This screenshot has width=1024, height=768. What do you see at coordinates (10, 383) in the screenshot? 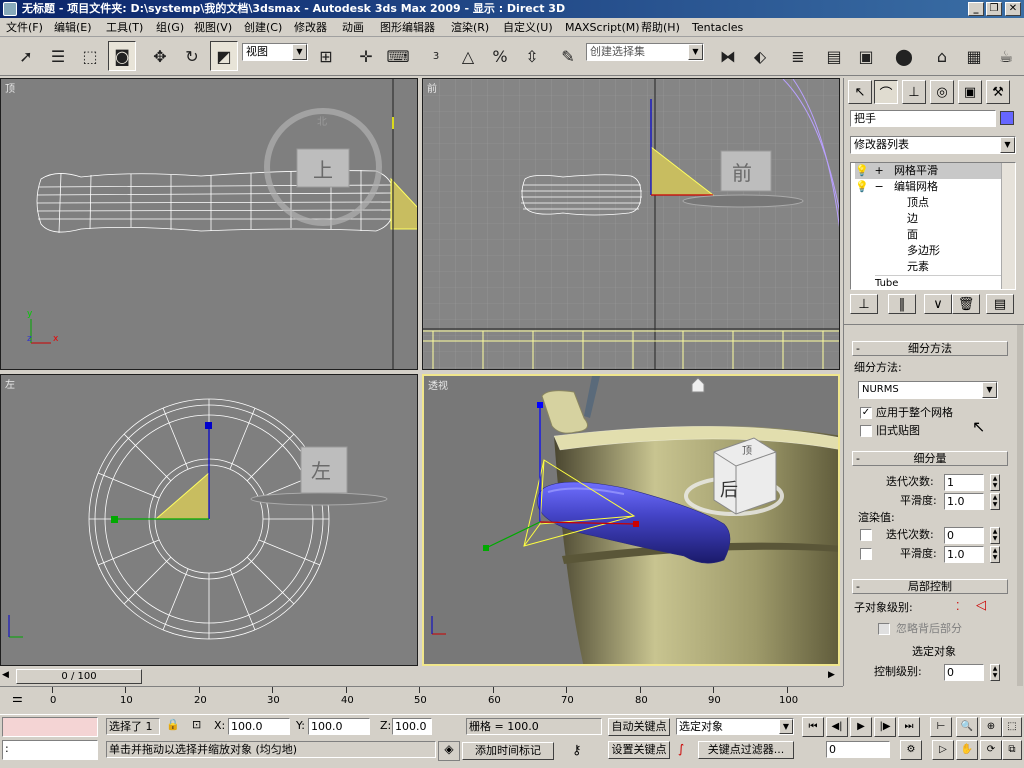
I see `viewport-left-label: 左` at bounding box center [10, 383].